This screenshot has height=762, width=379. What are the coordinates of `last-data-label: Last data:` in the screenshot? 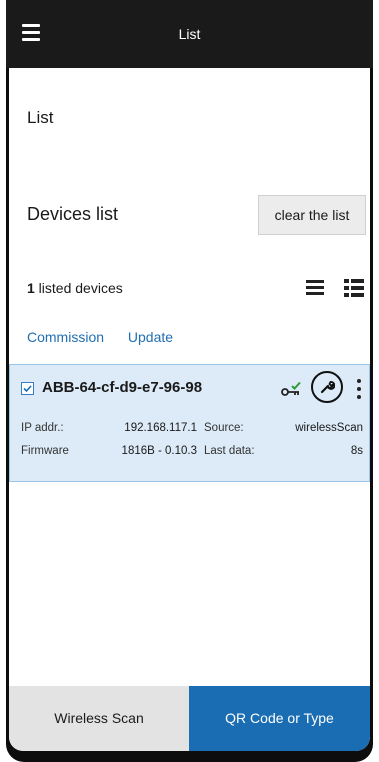 It's located at (229, 451).